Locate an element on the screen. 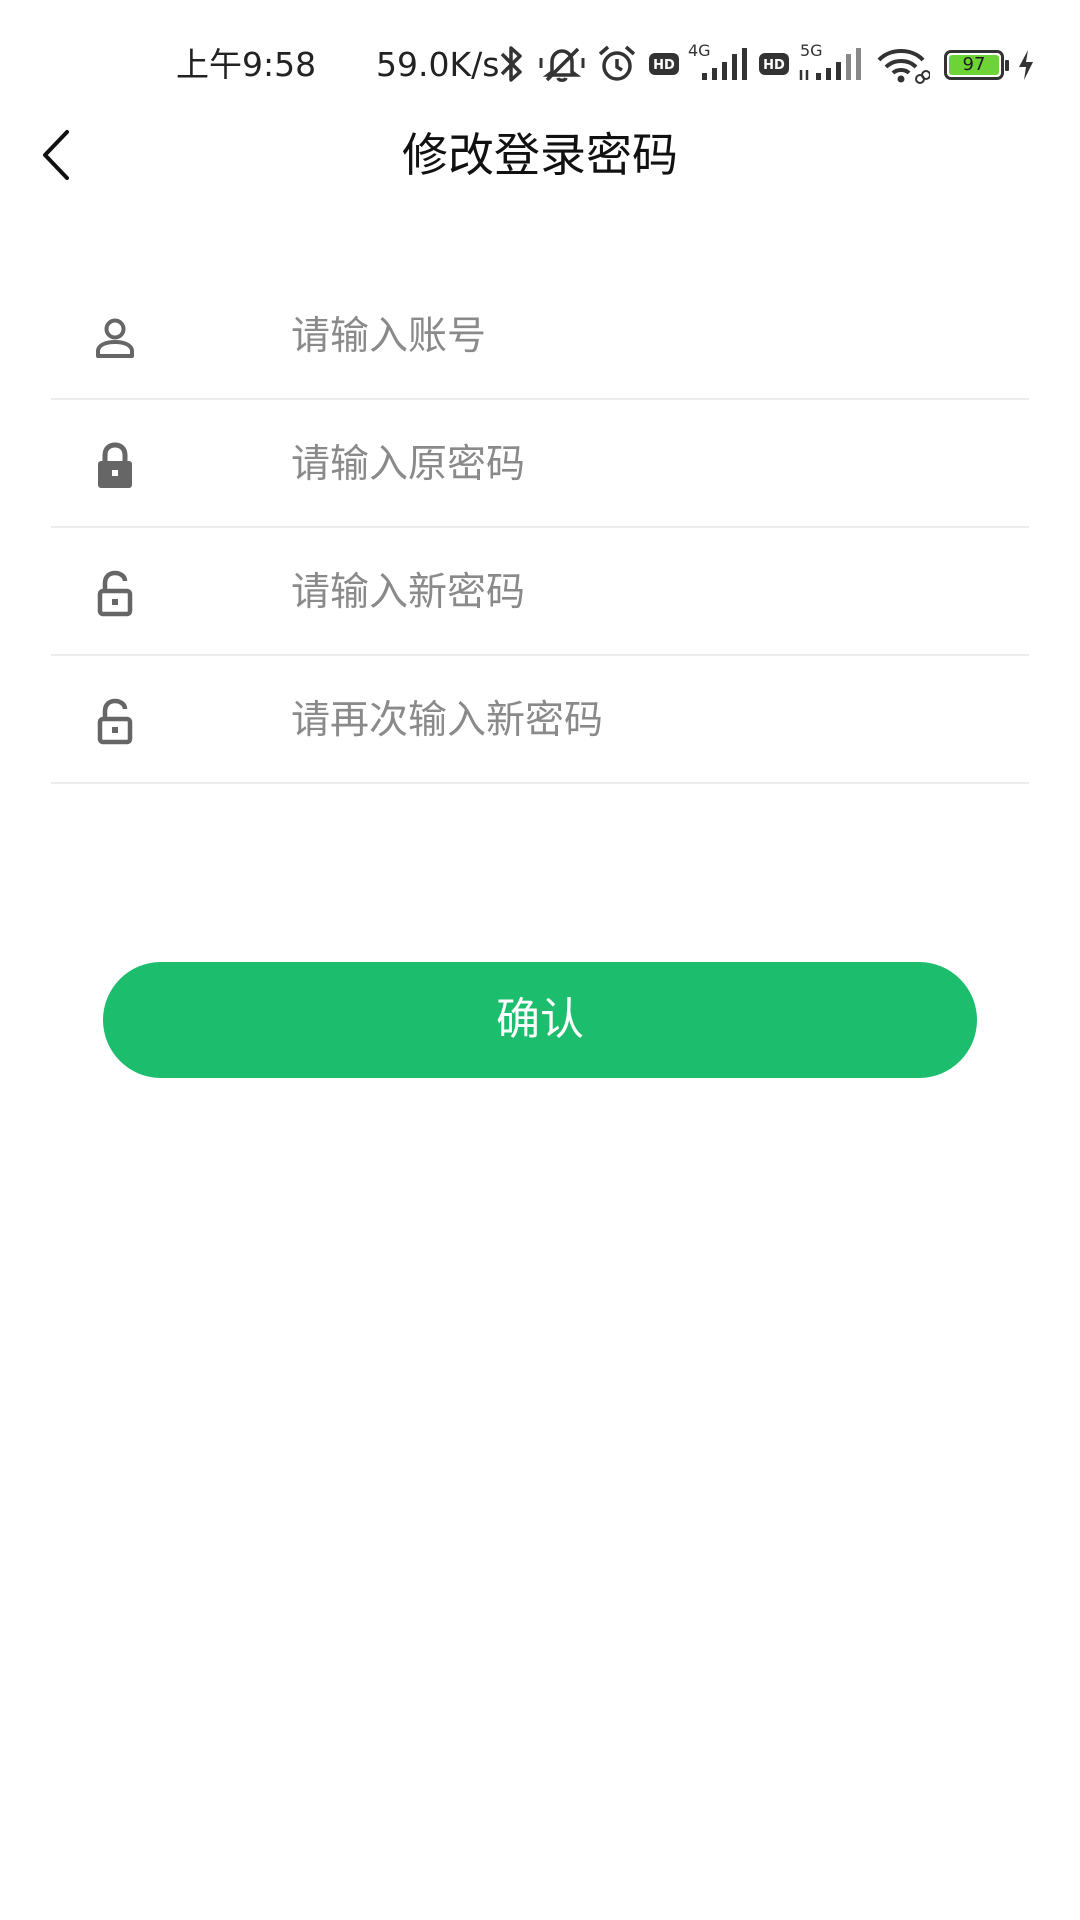  old-password-row is located at coordinates (540, 464).